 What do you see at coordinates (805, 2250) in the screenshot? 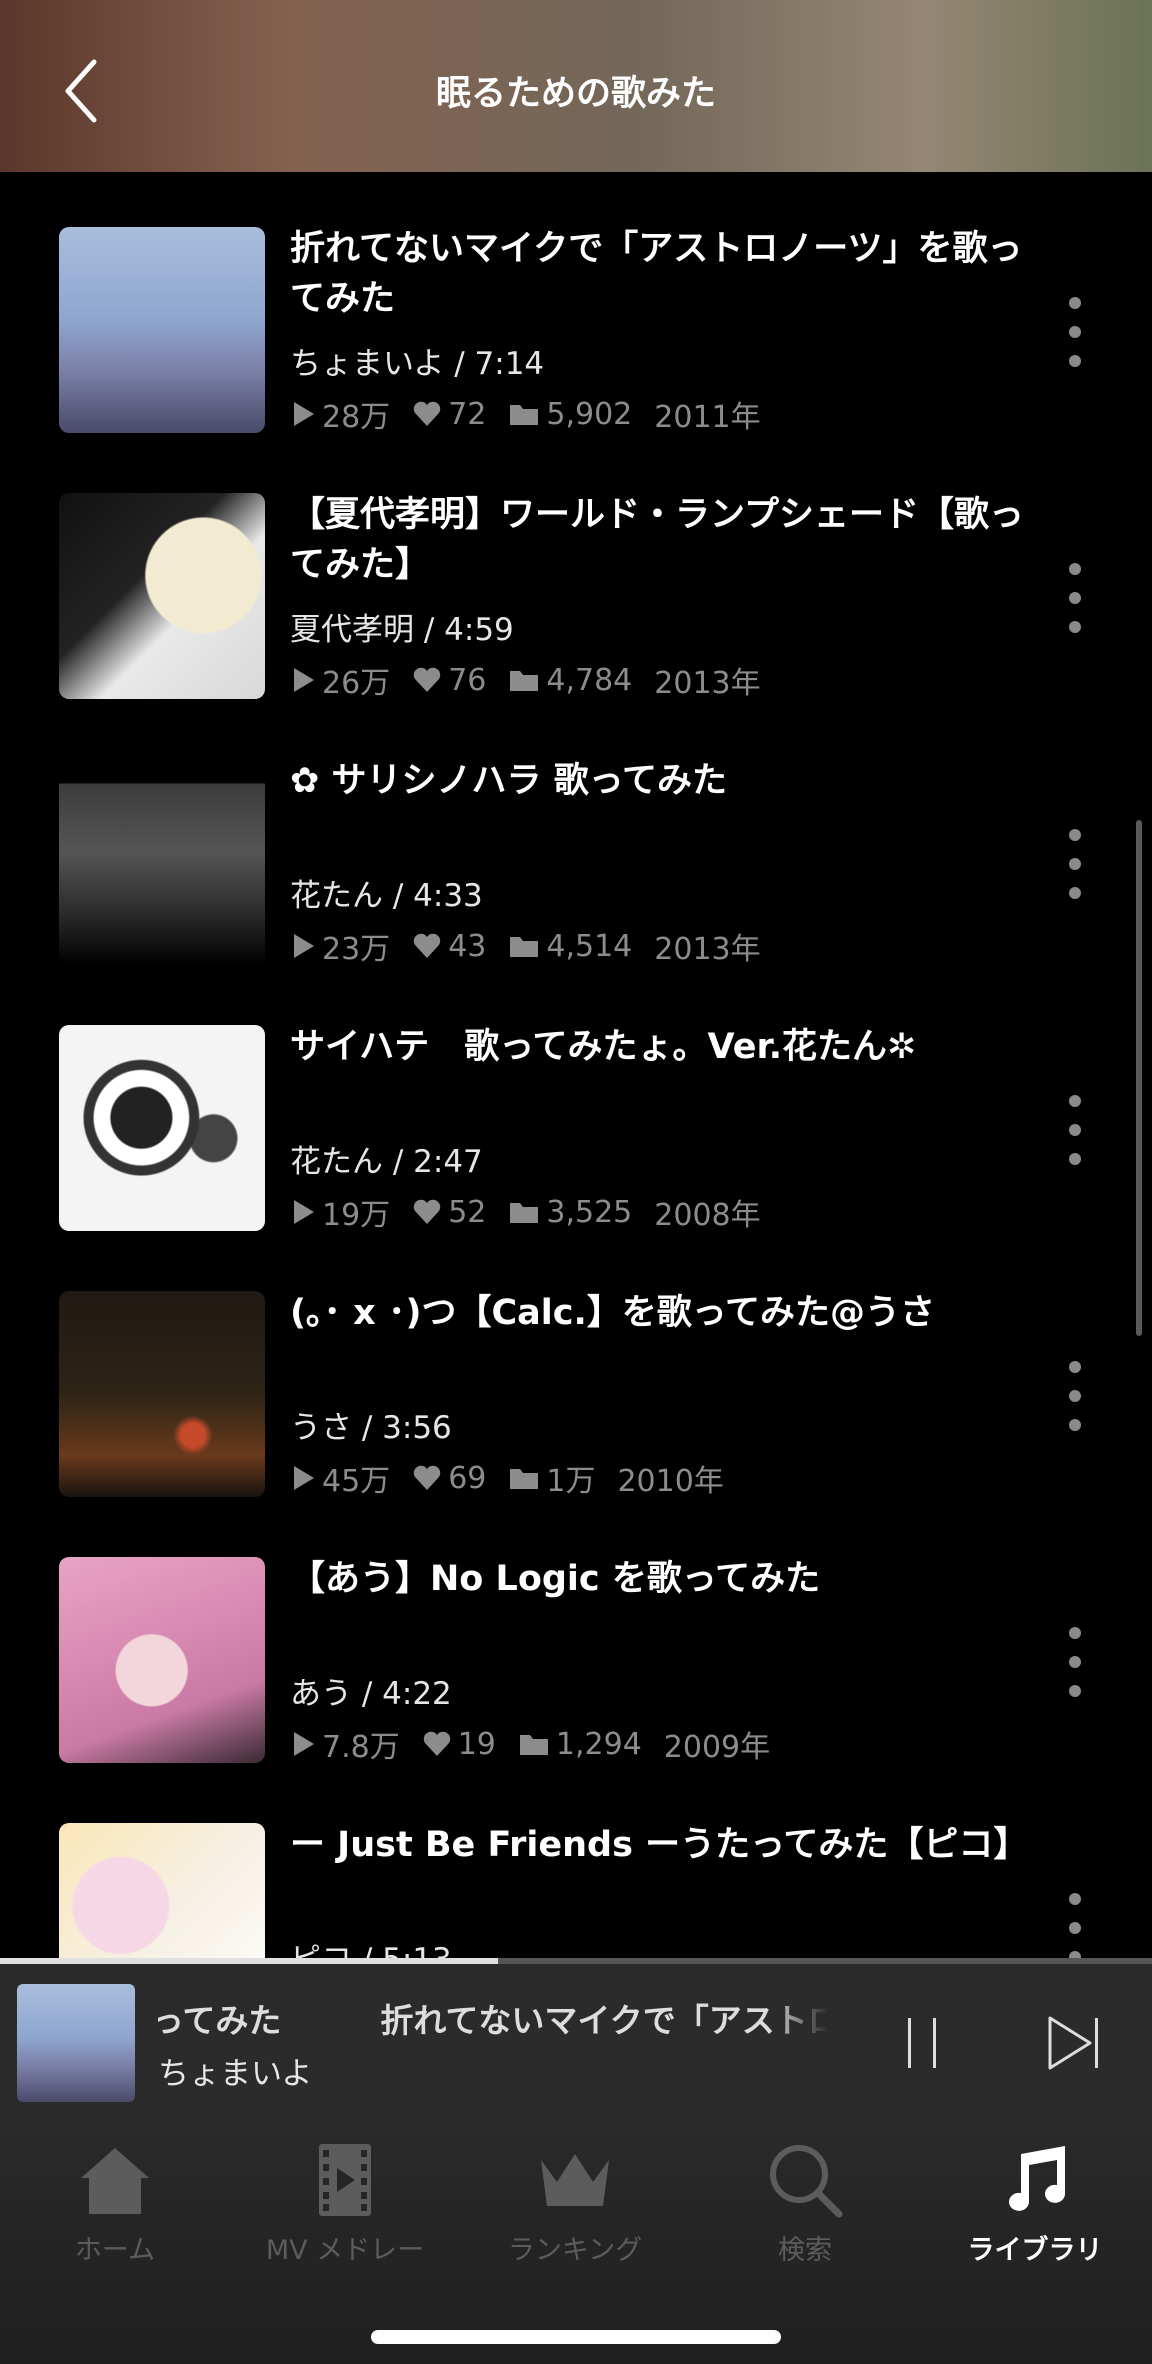
I see `tab-label: 検索` at bounding box center [805, 2250].